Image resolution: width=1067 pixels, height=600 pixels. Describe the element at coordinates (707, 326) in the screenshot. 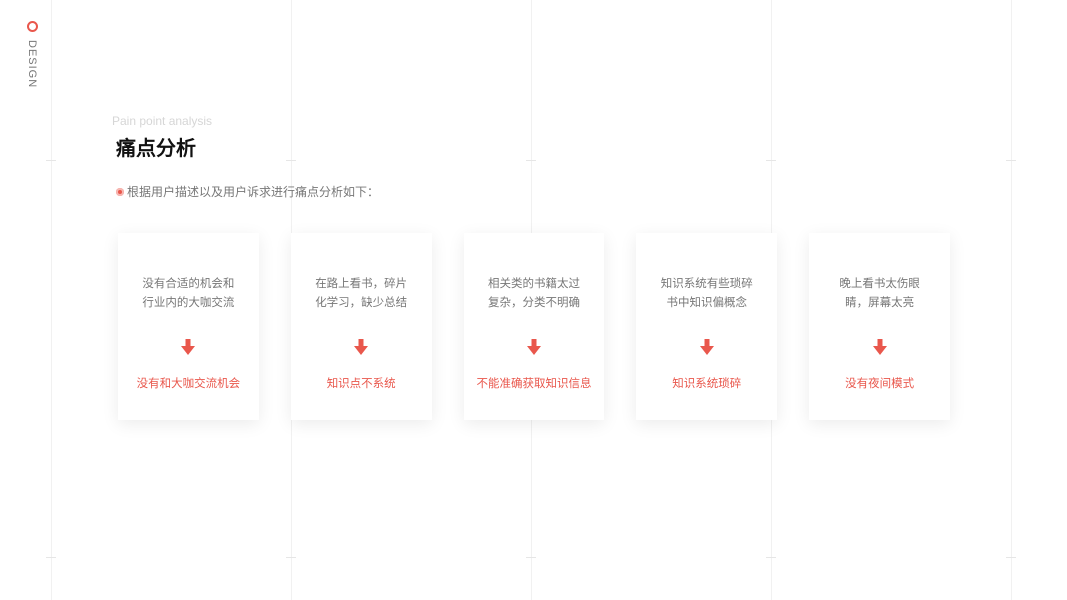

I see `pain-point-card: 知识系统有些琐碎 书中知识偏概念 知识系统琐碎` at that location.